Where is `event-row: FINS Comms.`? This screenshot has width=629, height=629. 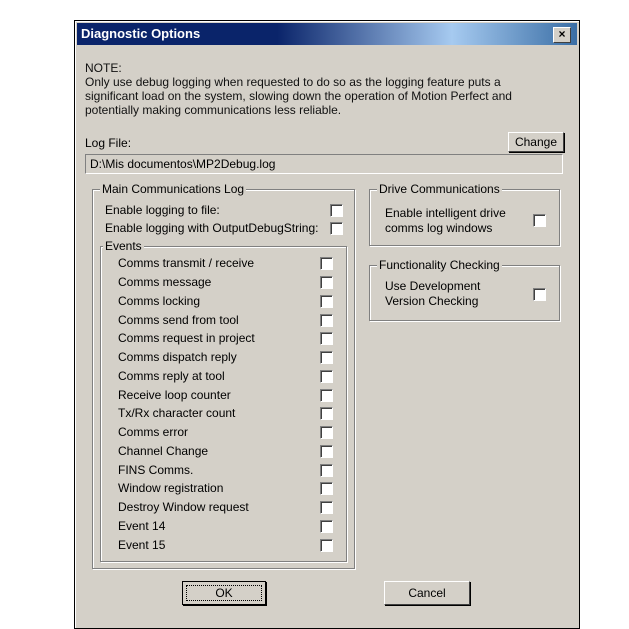
event-row: FINS Comms. is located at coordinates (155, 470).